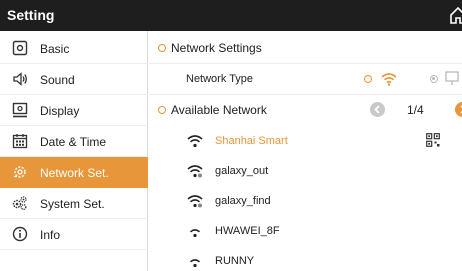 The height and width of the screenshot is (271, 462). What do you see at coordinates (377, 109) in the screenshot?
I see `previous-page-button` at bounding box center [377, 109].